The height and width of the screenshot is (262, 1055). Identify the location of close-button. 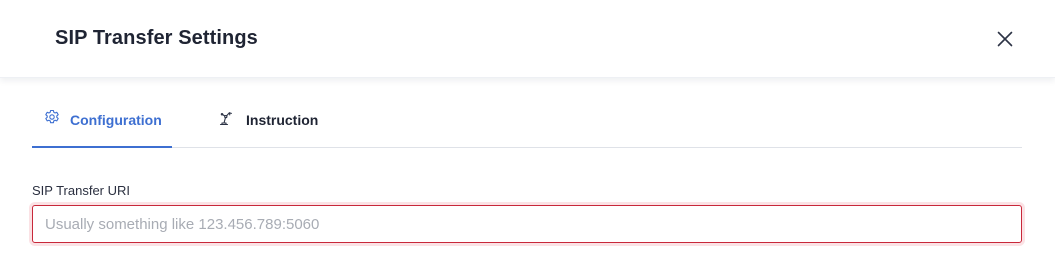
(1005, 39).